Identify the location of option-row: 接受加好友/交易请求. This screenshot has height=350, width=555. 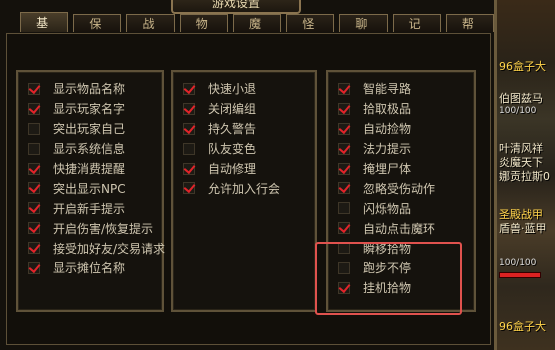
(92, 248).